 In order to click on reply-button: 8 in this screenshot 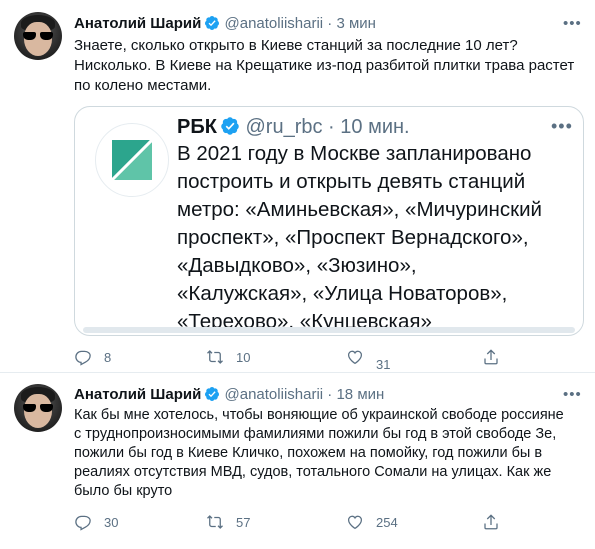, I will do `click(92, 357)`.